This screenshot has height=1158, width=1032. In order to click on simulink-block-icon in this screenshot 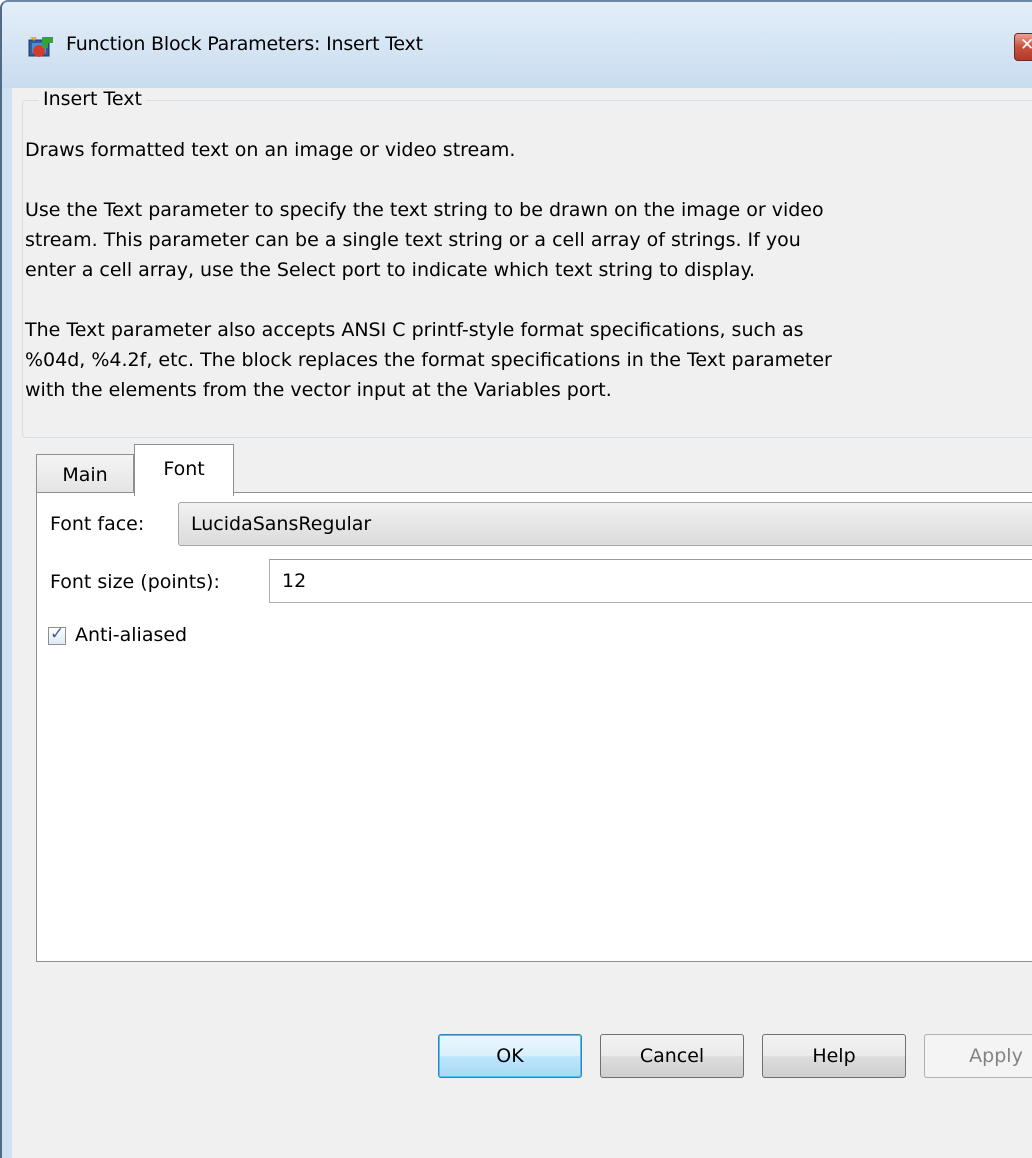, I will do `click(40, 47)`.